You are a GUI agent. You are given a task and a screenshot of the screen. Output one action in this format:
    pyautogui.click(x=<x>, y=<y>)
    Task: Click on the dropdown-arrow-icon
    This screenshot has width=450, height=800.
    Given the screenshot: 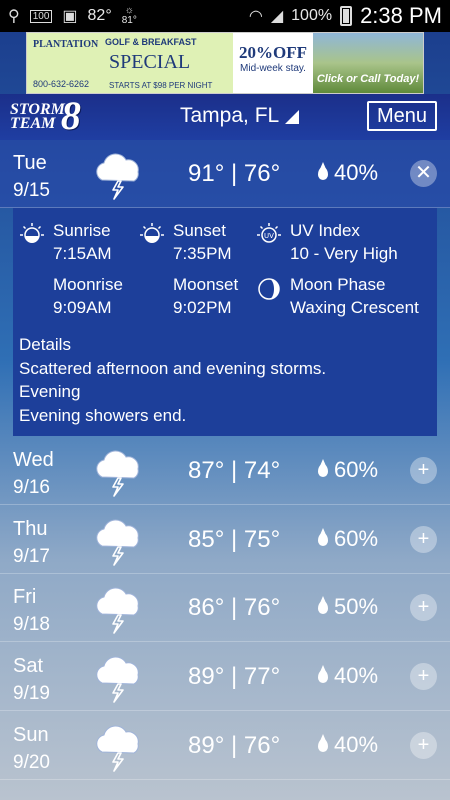 What is the action you would take?
    pyautogui.click(x=292, y=117)
    